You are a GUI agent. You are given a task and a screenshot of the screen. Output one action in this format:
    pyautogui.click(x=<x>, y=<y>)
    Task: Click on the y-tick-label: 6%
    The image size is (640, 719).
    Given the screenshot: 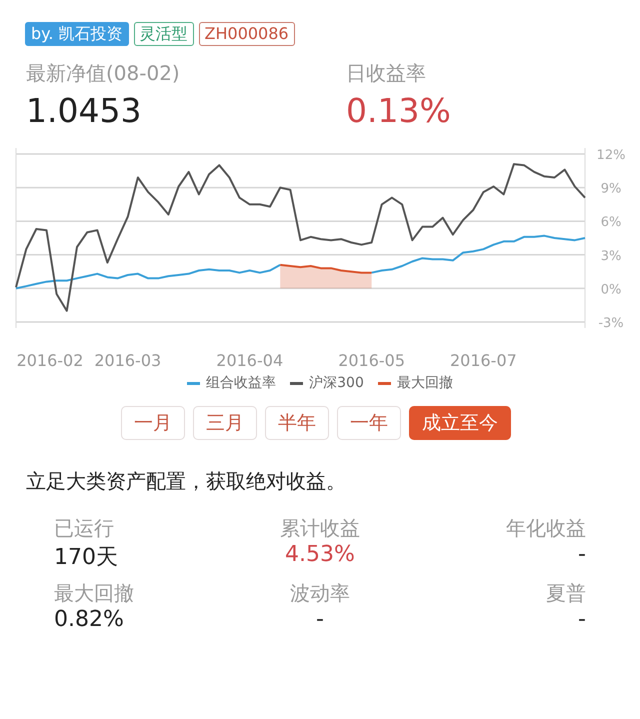 What is the action you would take?
    pyautogui.click(x=611, y=222)
    